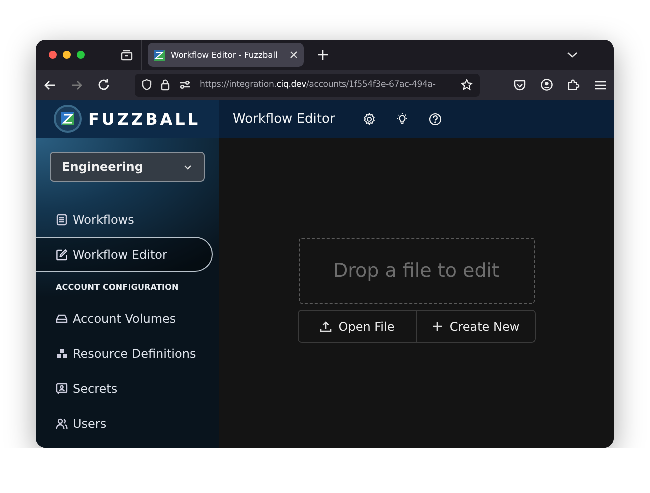 This screenshot has height=493, width=650. What do you see at coordinates (520, 85) in the screenshot?
I see `pocket-icon` at bounding box center [520, 85].